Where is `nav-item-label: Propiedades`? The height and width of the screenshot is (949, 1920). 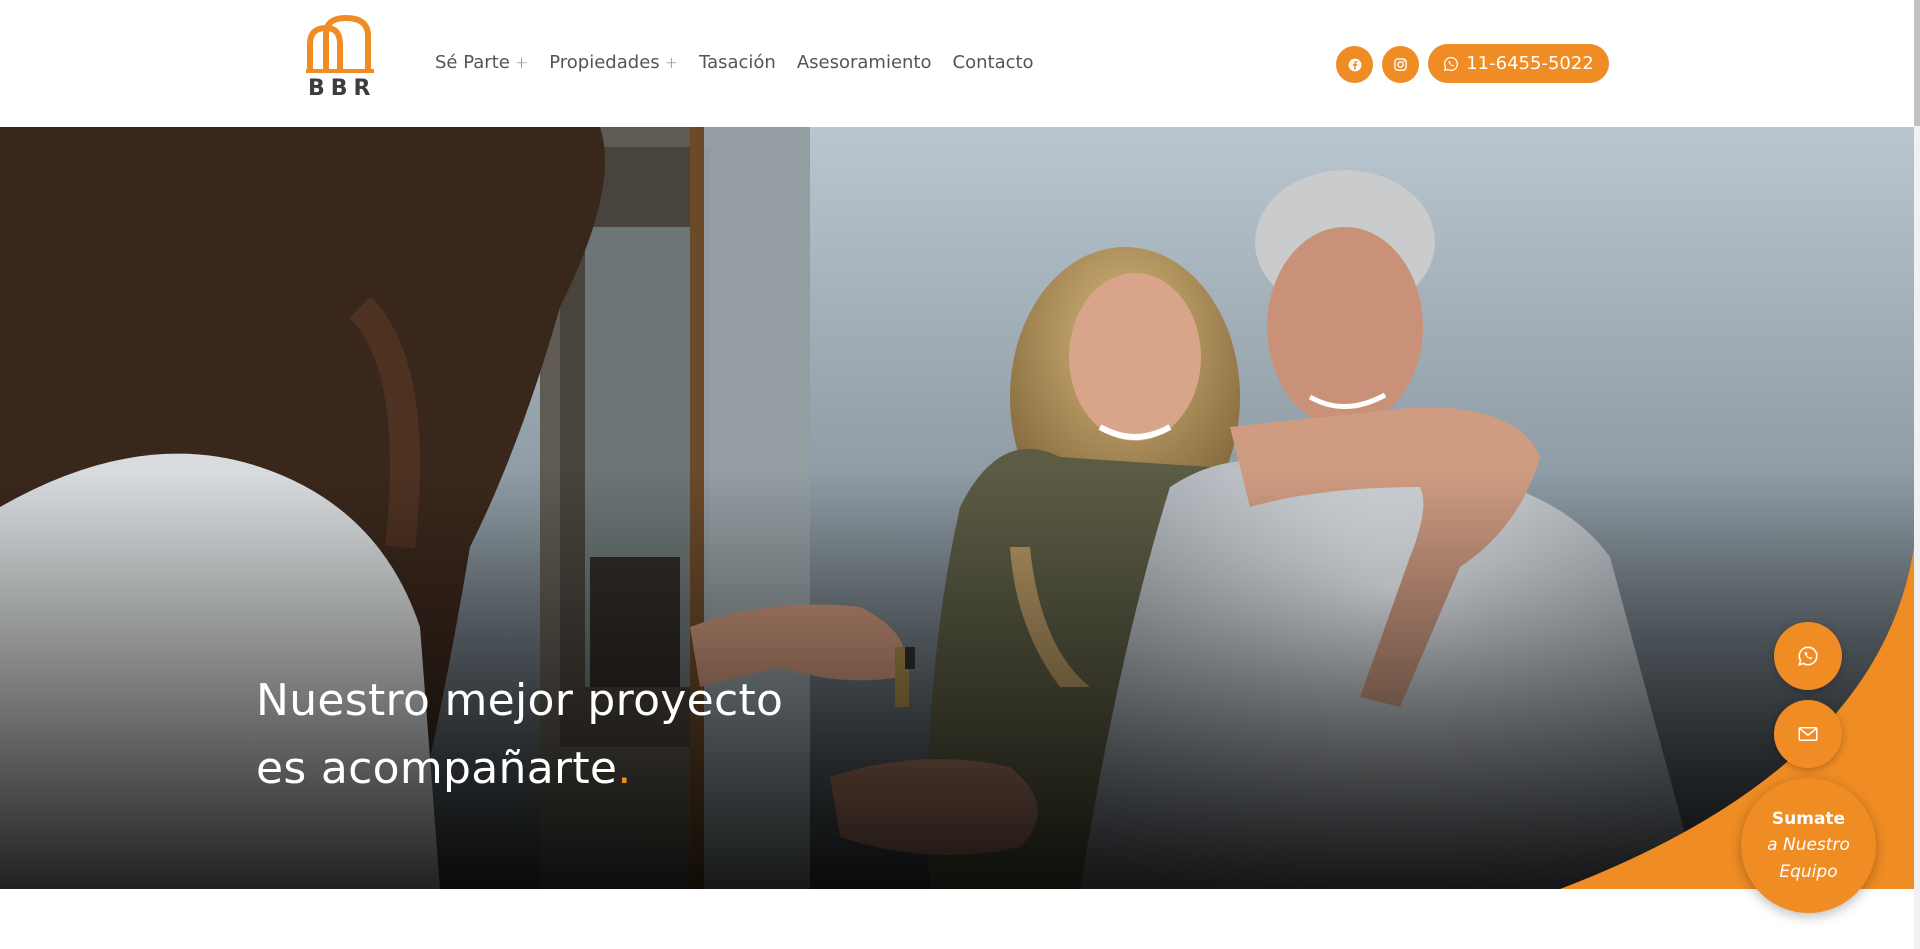 nav-item-label: Propiedades is located at coordinates (604, 62).